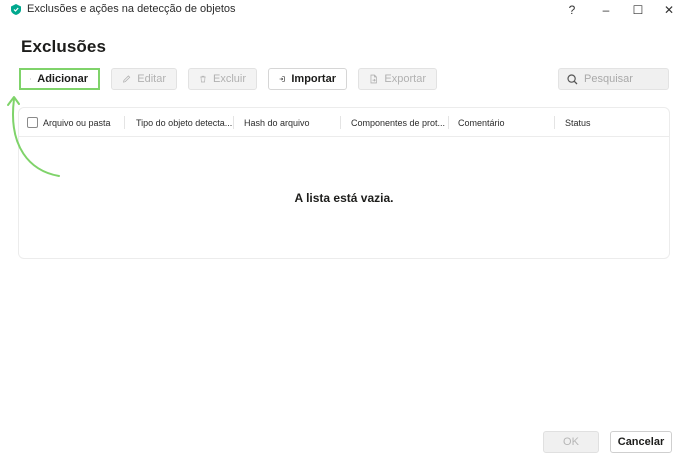 The width and height of the screenshot is (688, 458). What do you see at coordinates (373, 79) in the screenshot?
I see `export-icon` at bounding box center [373, 79].